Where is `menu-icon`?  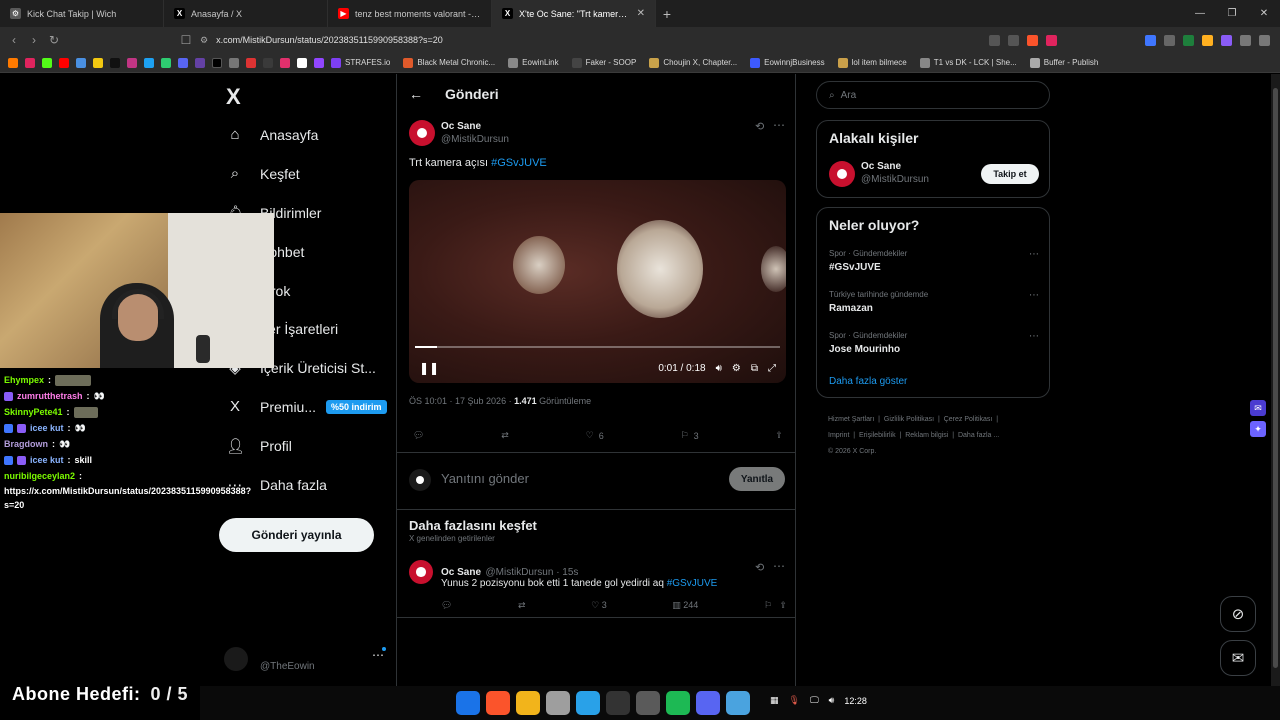
menu-icon is located at coordinates (1264, 40).